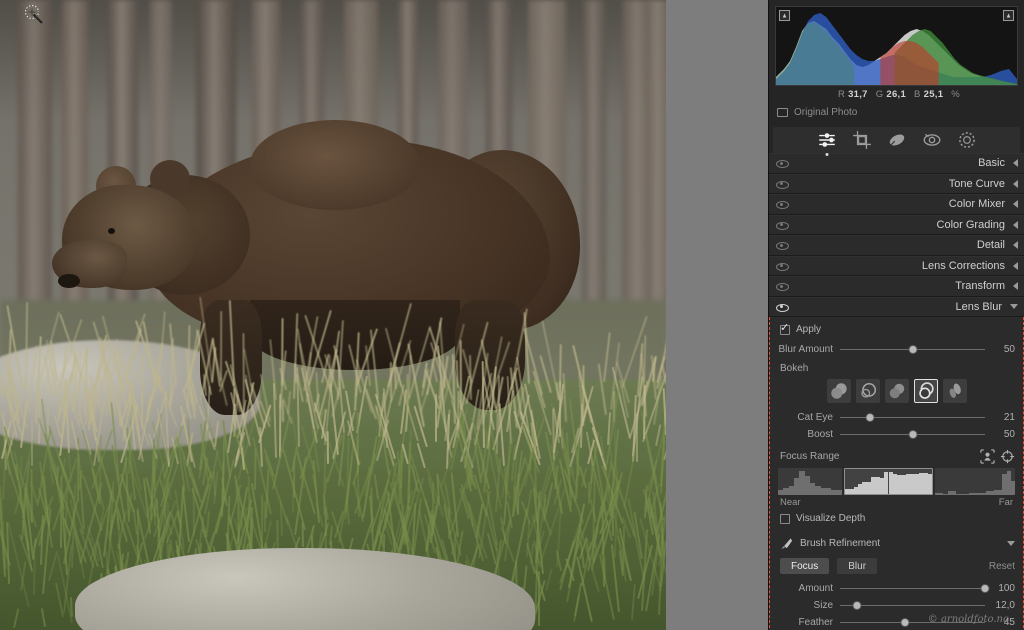 This screenshot has width=1024, height=630. I want to click on depth-bin, so click(1012, 487).